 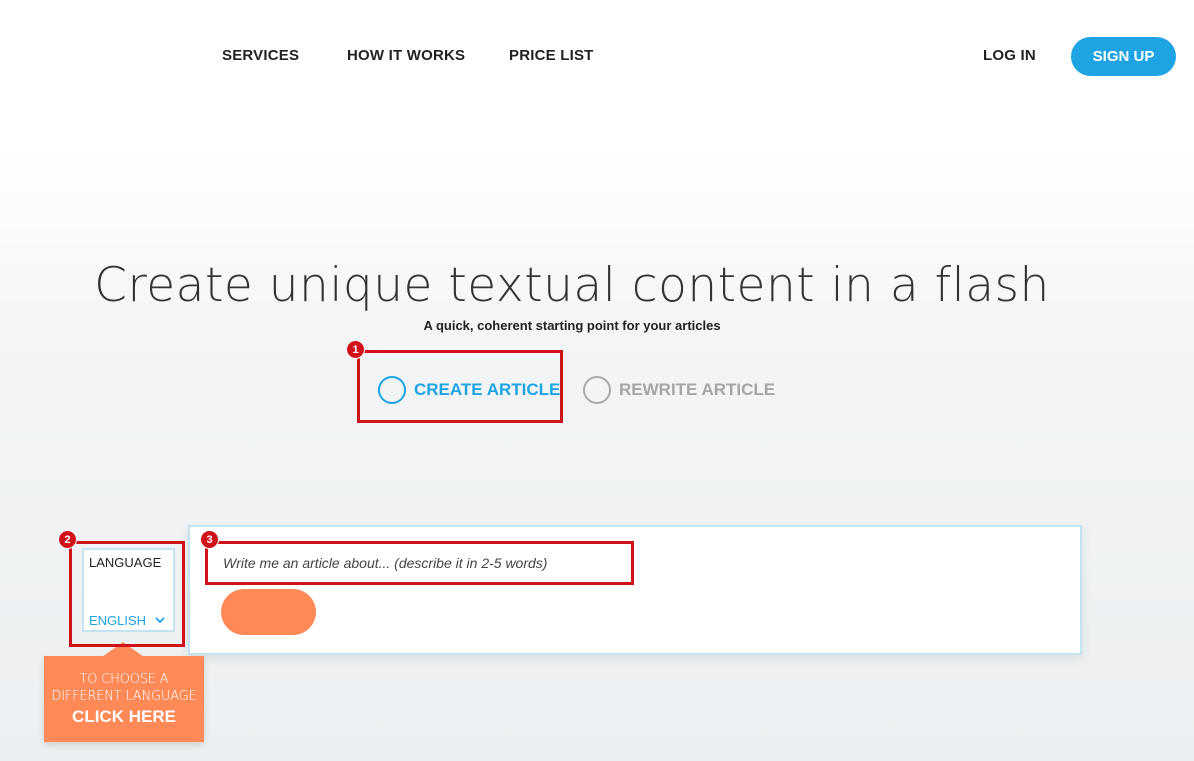 I want to click on annotation-badge-1: 1, so click(x=355, y=349).